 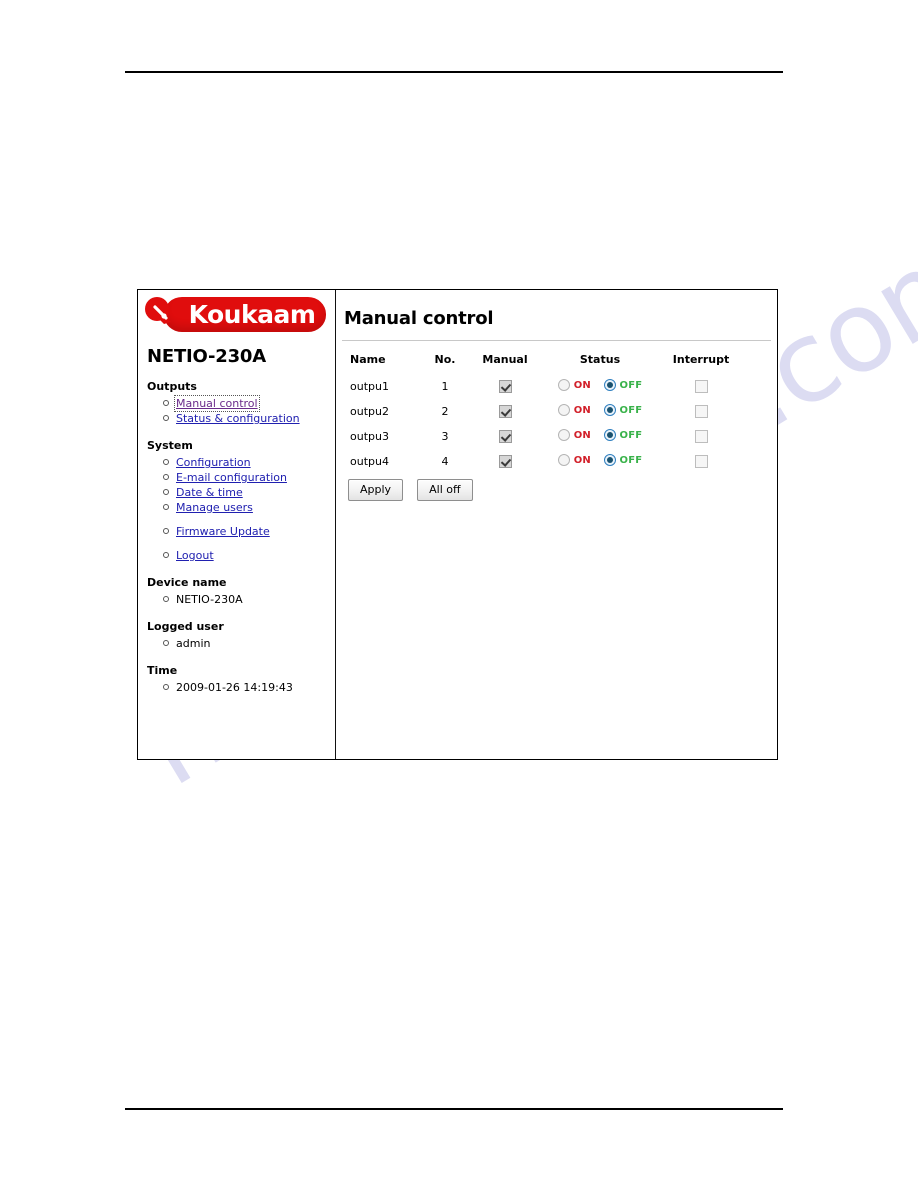 I want to click on sidebar-link-email-configuration: E-mail configuration, so click(x=231, y=477).